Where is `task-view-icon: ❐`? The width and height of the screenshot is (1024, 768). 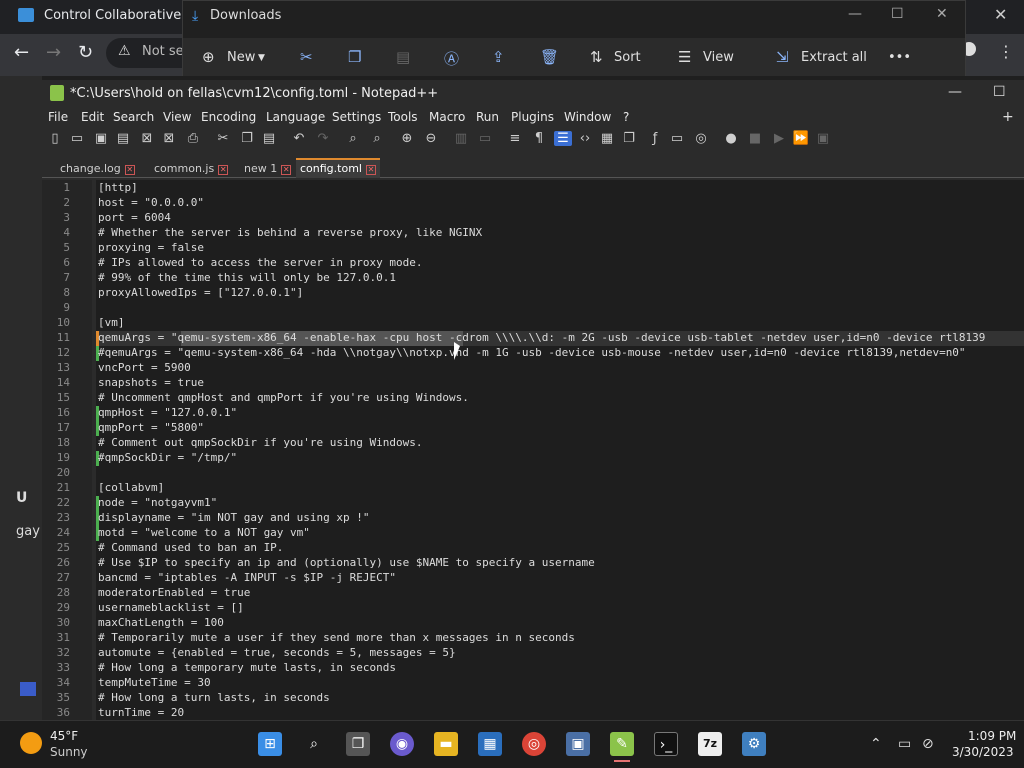 task-view-icon: ❐ is located at coordinates (358, 744).